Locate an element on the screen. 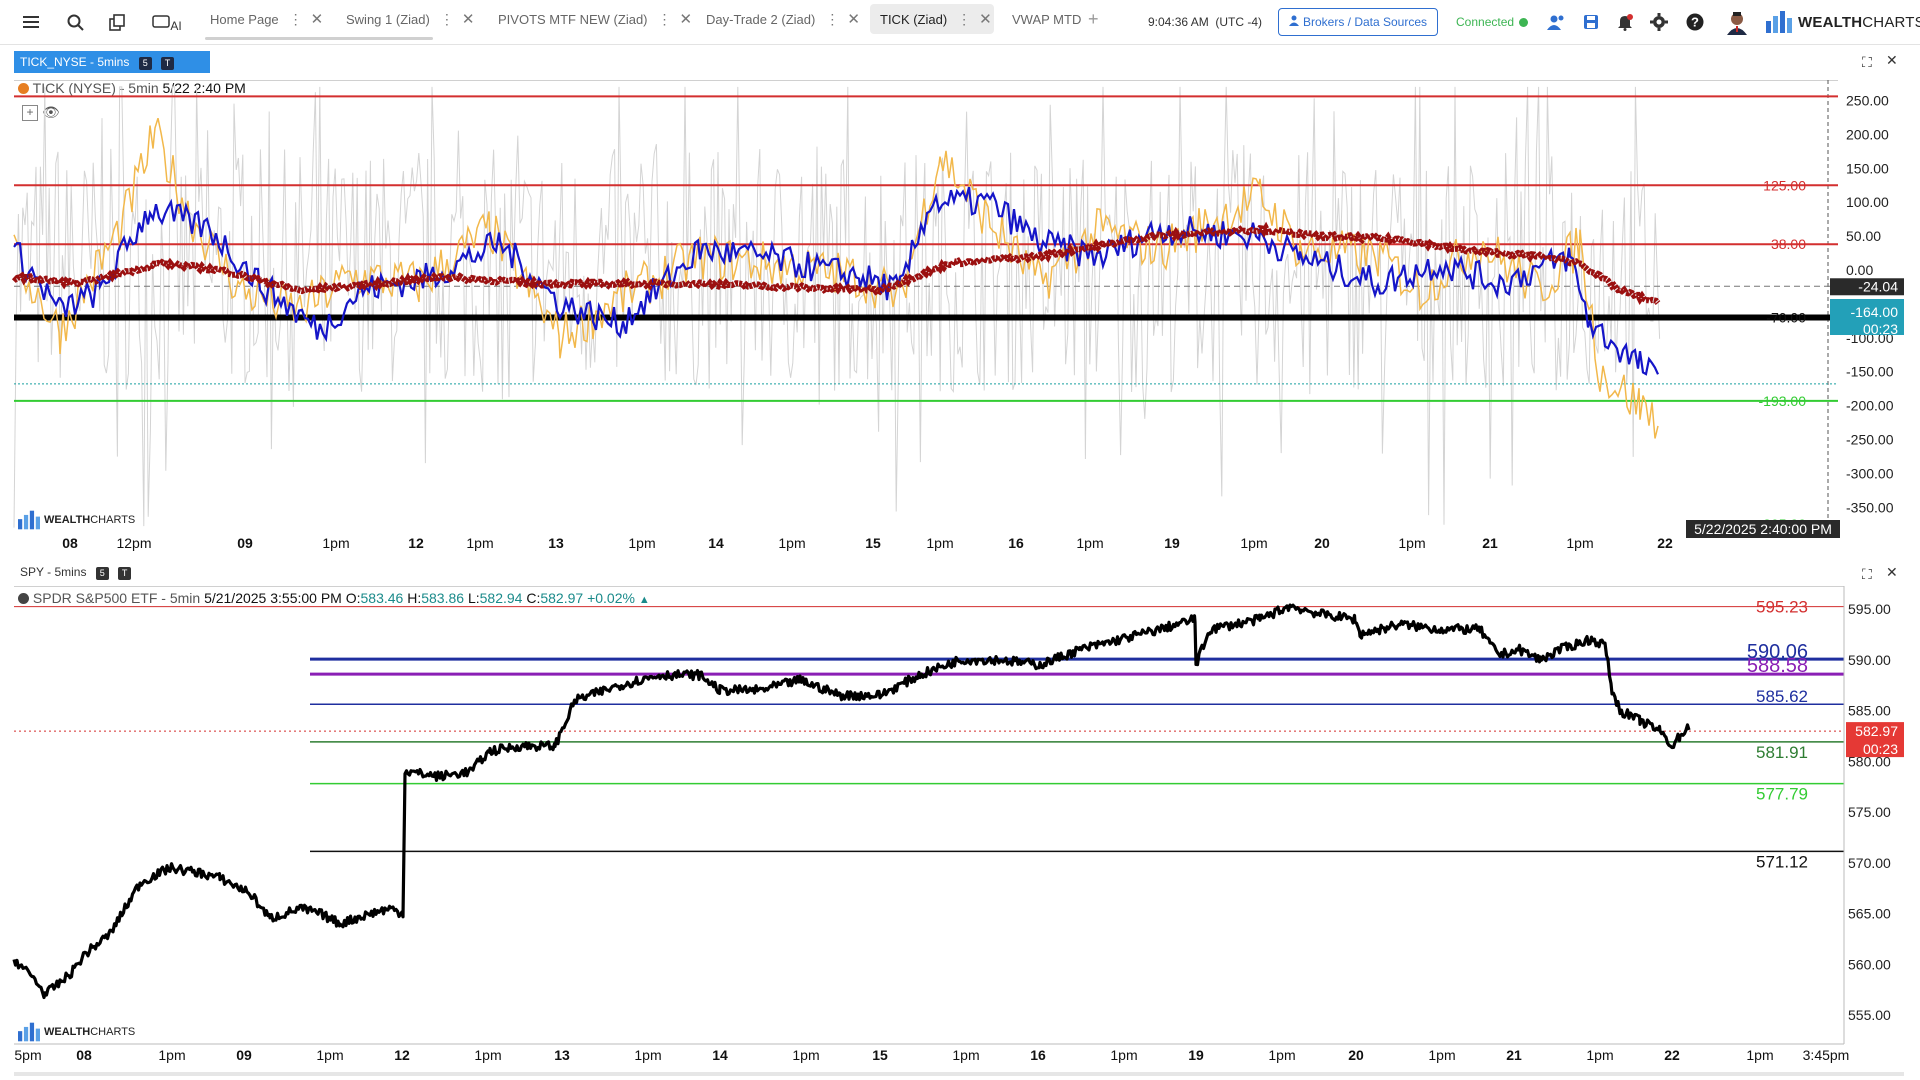 The height and width of the screenshot is (1080, 1920). user-avatar is located at coordinates (1737, 22).